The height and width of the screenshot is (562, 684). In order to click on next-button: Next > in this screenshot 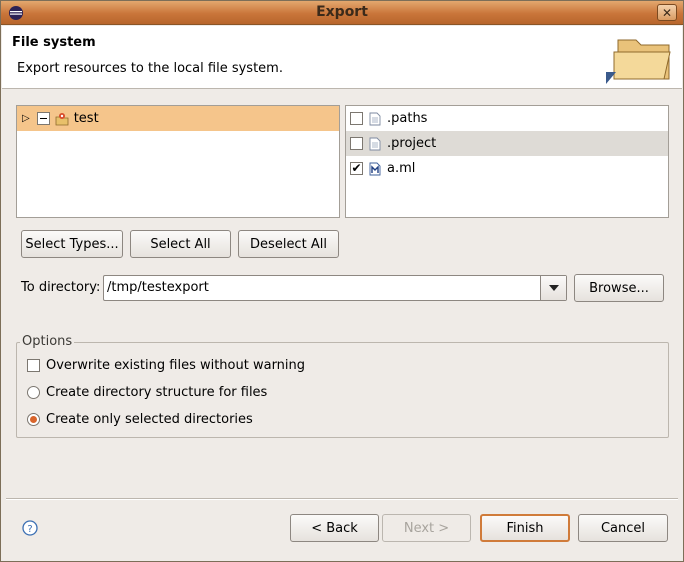, I will do `click(426, 528)`.